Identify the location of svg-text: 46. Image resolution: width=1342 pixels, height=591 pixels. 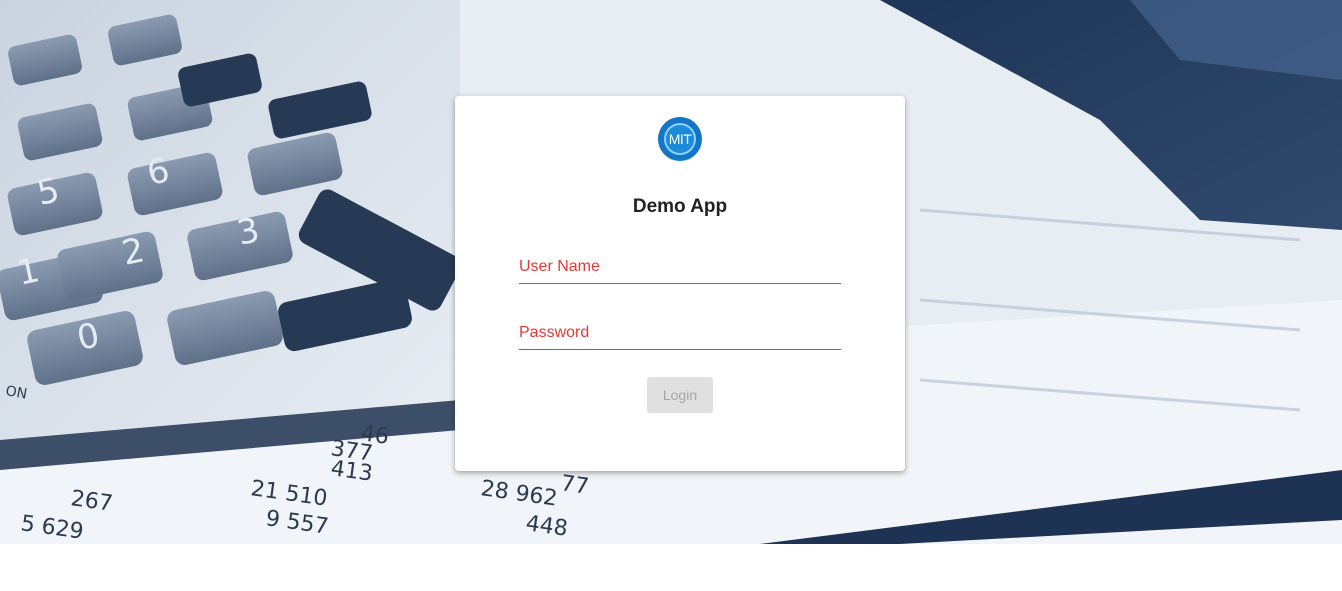
(374, 435).